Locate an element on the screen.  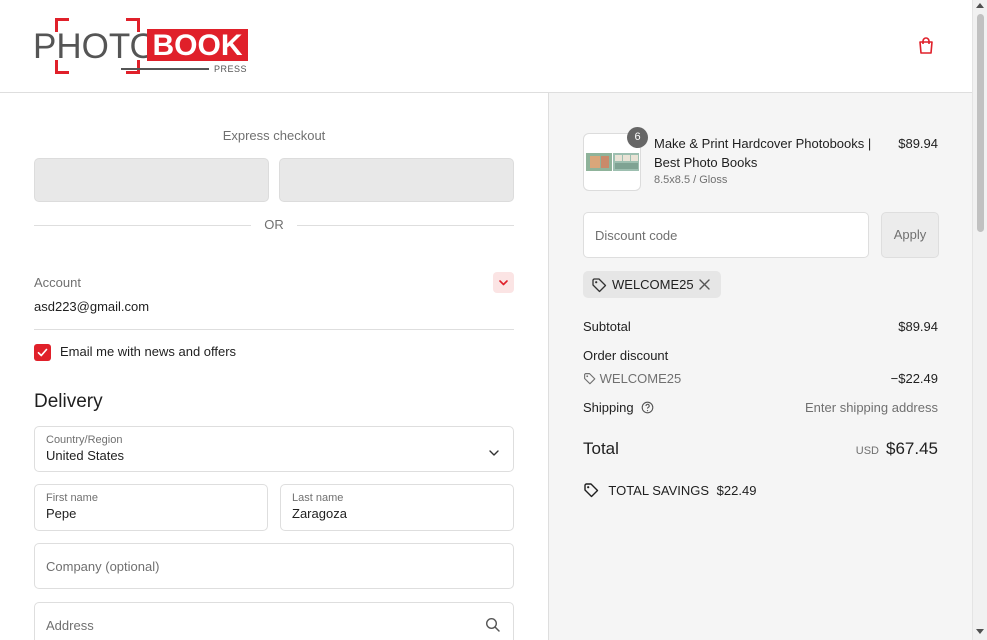
subtotal-value: $89.94 is located at coordinates (918, 326).